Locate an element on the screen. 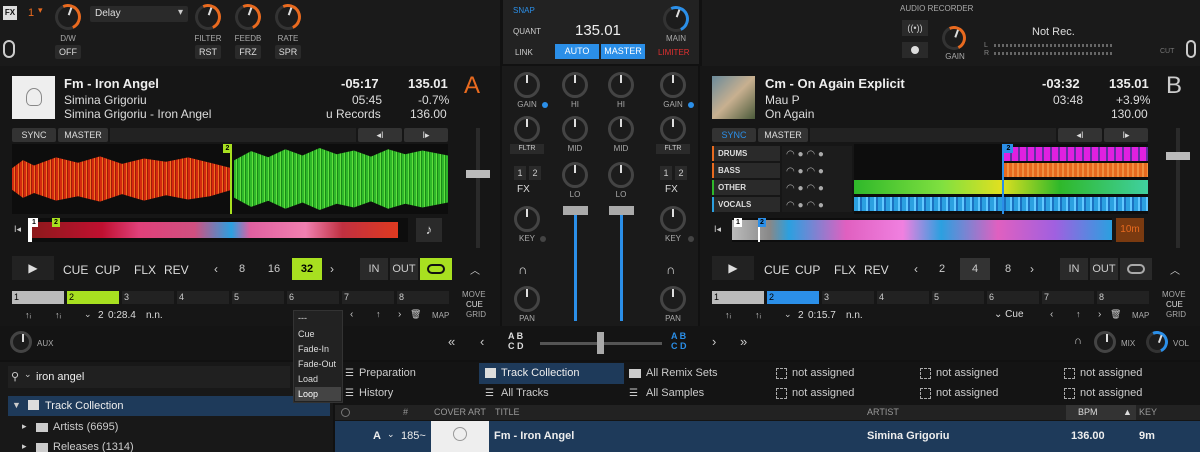 This screenshot has height=452, width=1200. favorite-slot-11: not assigned is located at coordinates (986, 394).